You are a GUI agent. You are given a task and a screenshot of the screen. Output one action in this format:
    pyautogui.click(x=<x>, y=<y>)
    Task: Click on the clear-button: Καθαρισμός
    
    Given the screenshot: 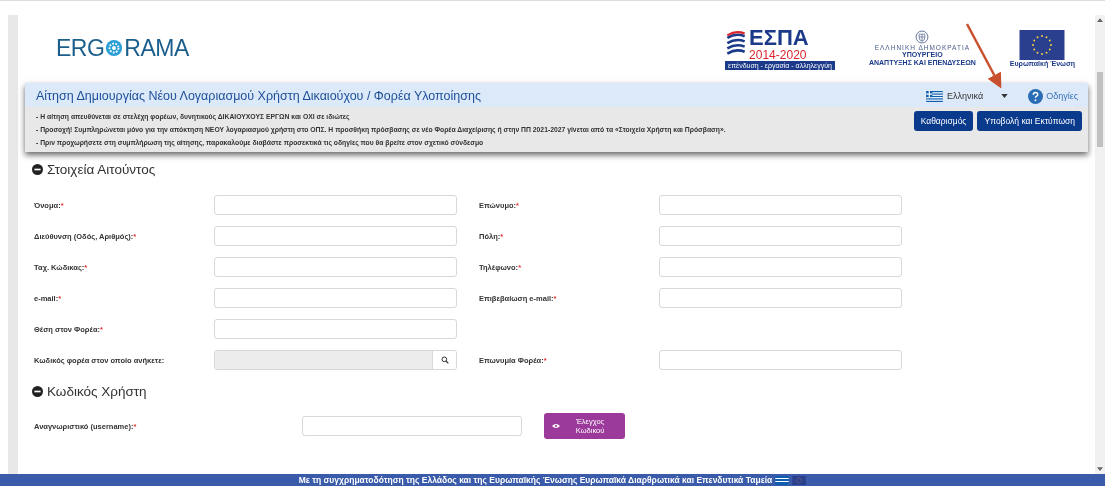 What is the action you would take?
    pyautogui.click(x=943, y=121)
    